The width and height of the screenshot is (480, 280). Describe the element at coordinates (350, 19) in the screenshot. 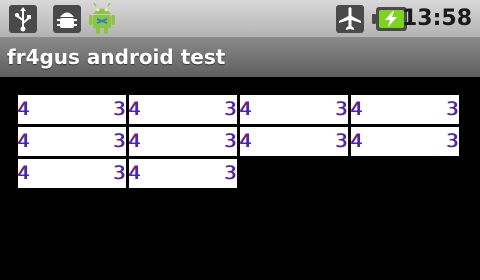

I see `airplane-mode-icon` at that location.